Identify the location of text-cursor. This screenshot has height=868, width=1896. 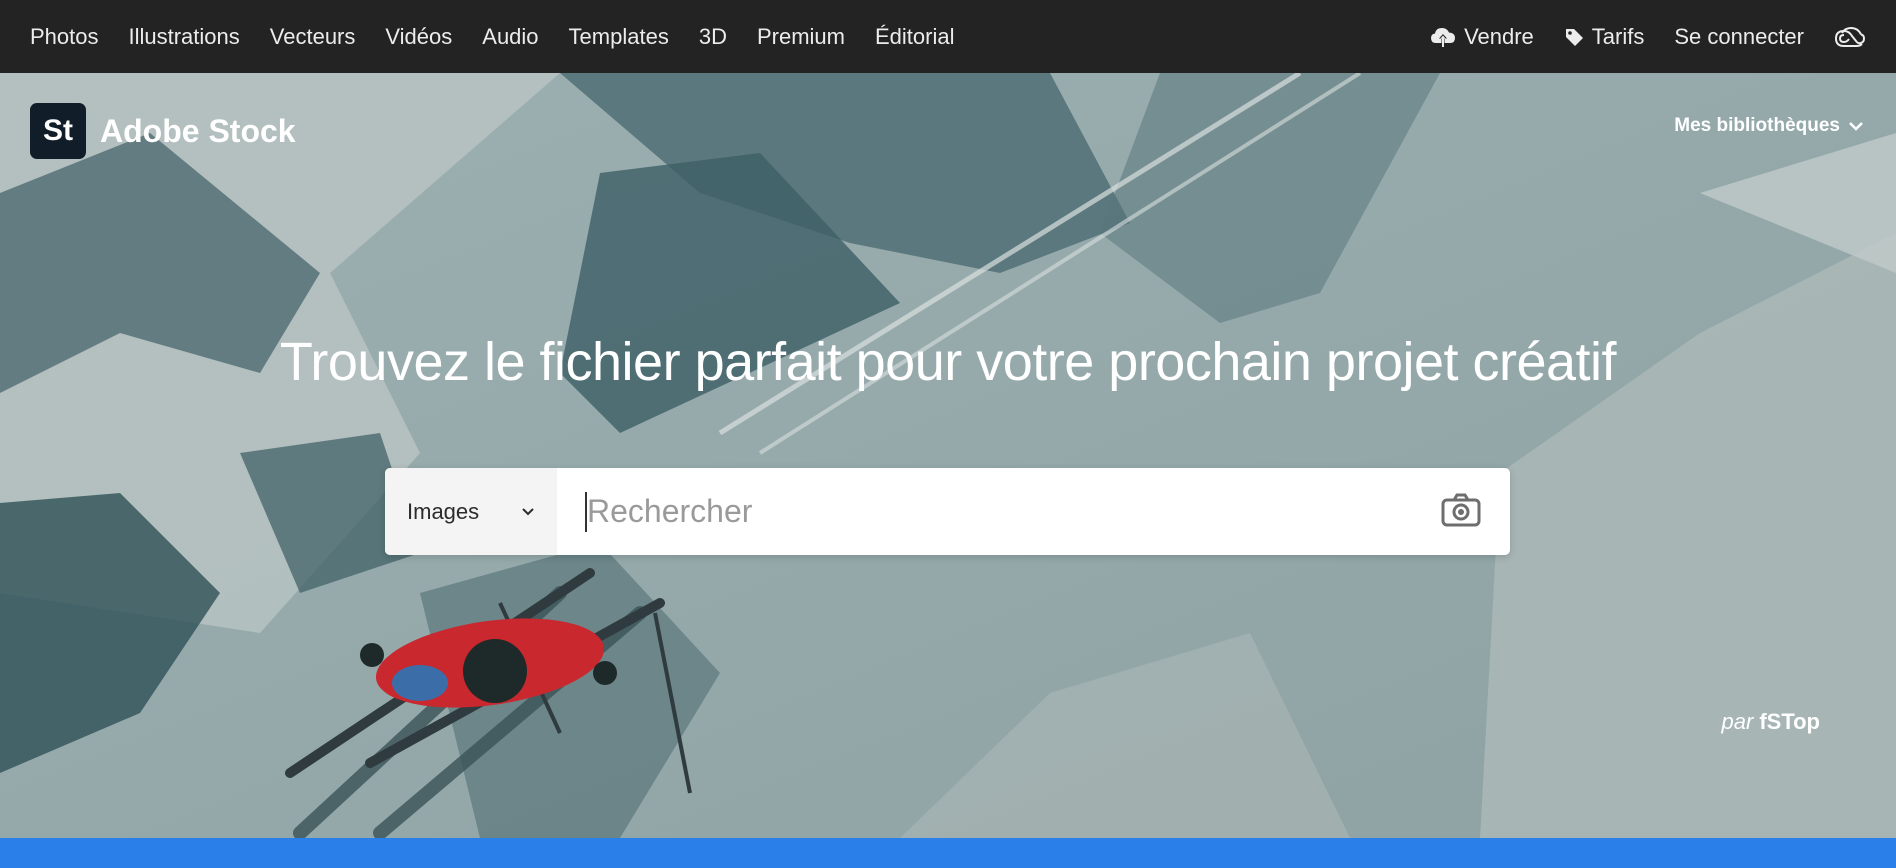
(586, 512).